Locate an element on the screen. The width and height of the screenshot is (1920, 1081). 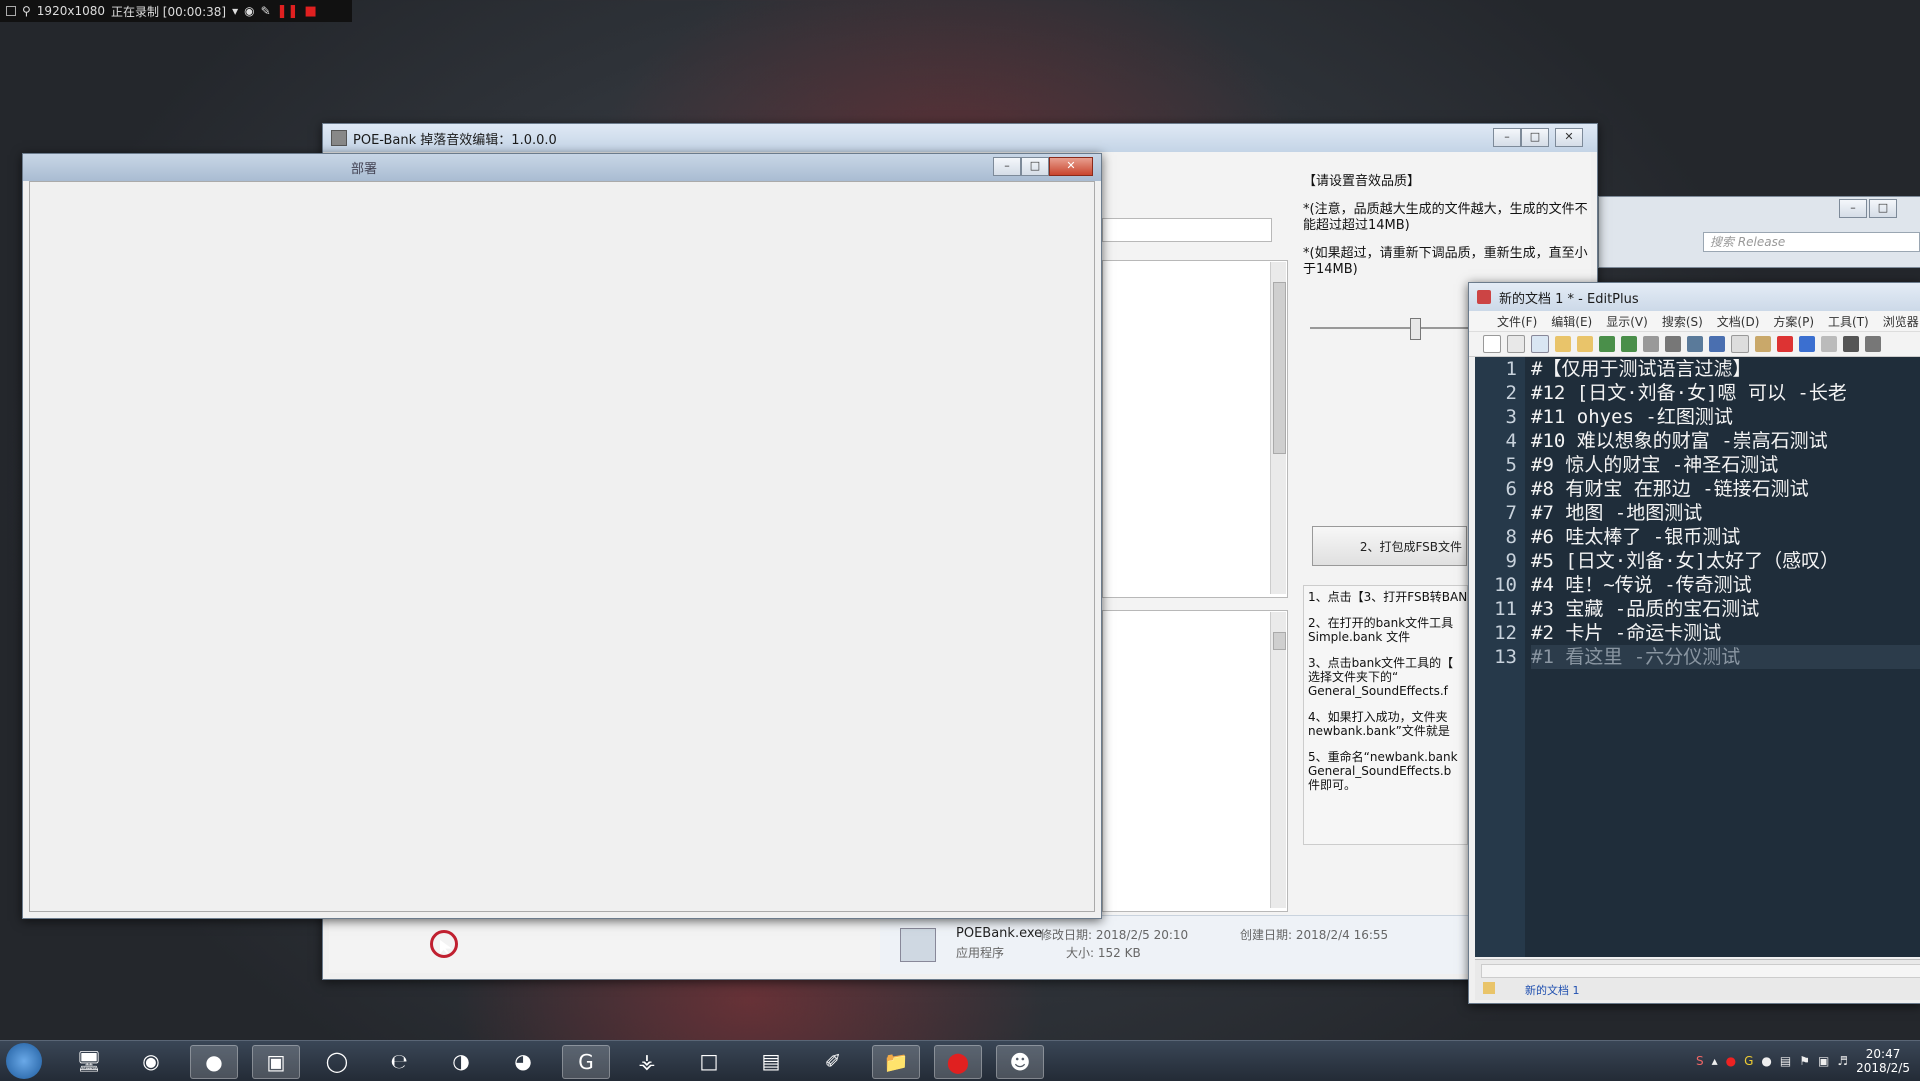
bottle-icon: ⚶ is located at coordinates (647, 1061).